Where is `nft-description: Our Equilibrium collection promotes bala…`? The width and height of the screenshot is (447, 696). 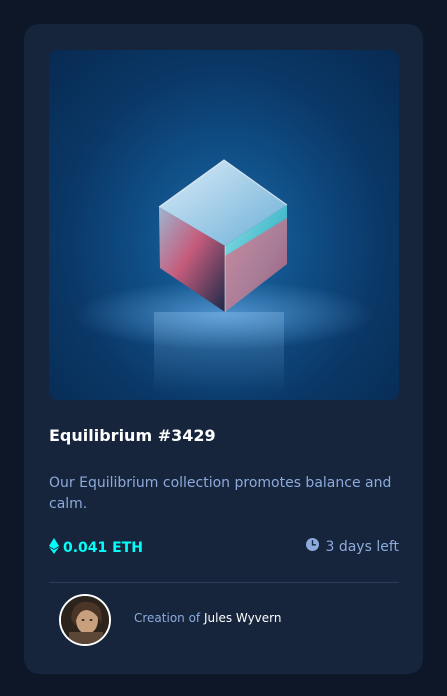 nft-description: Our Equilibrium collection promotes bala… is located at coordinates (220, 493).